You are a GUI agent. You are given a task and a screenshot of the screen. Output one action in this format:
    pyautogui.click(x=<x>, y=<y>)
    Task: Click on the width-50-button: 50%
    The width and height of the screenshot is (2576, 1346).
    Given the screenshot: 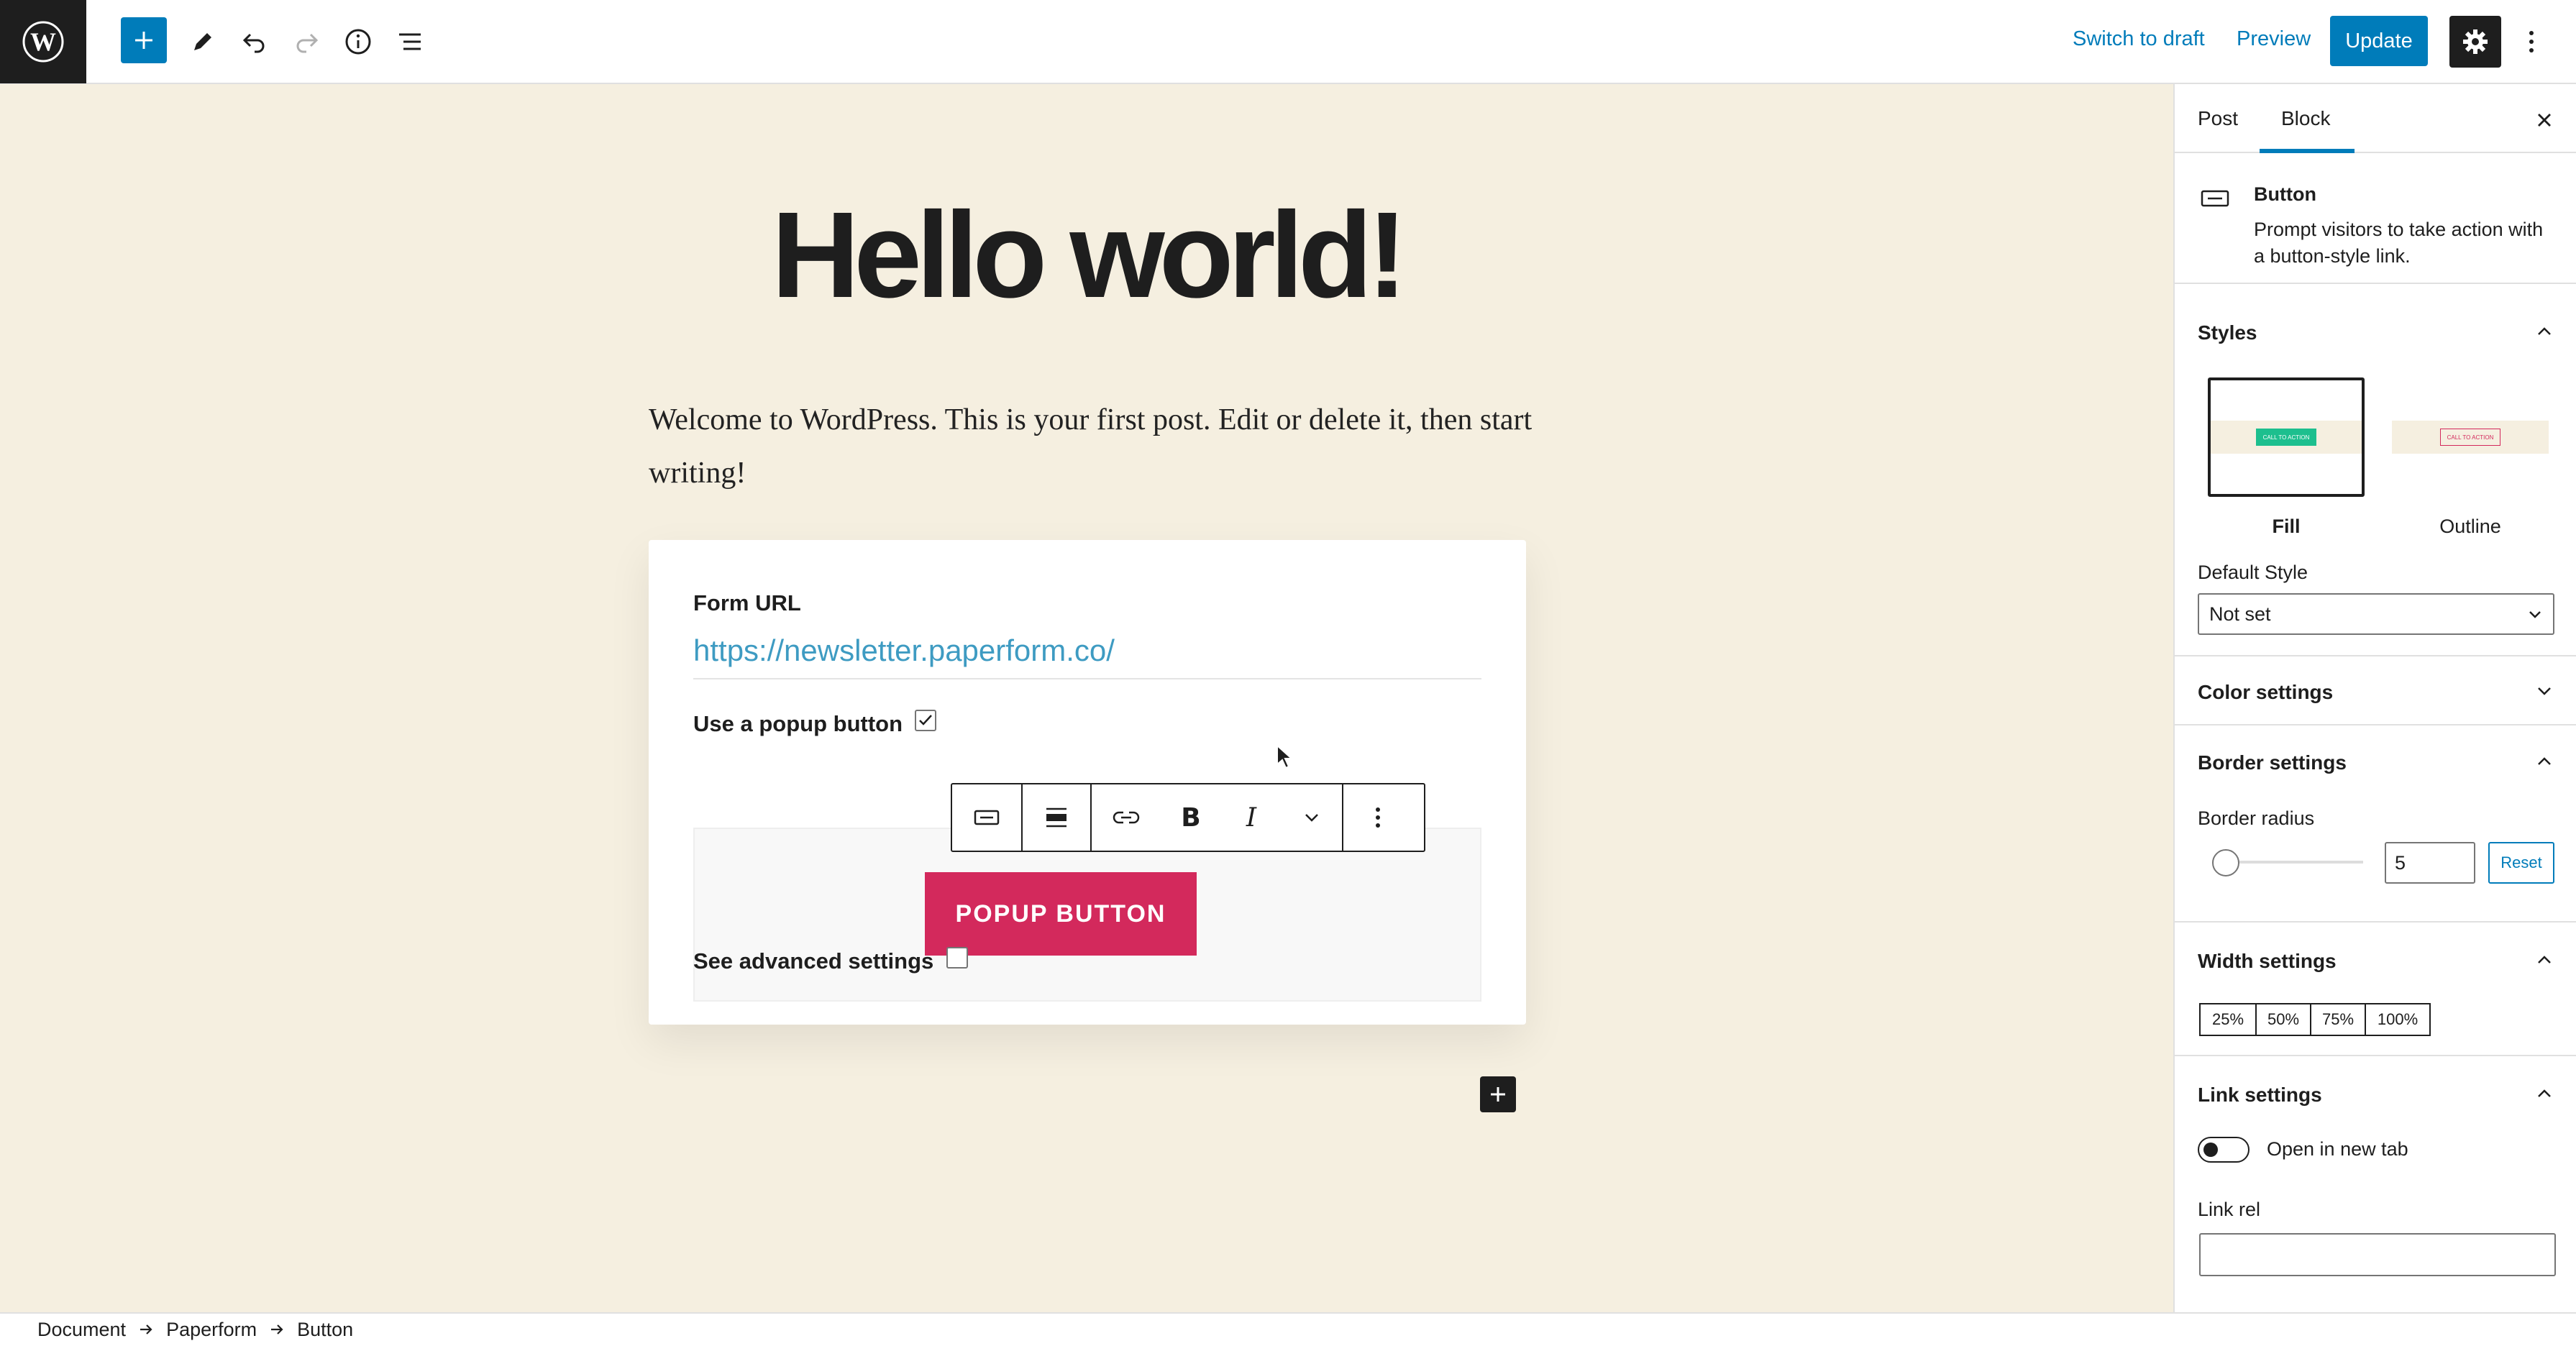 What is the action you would take?
    pyautogui.click(x=2283, y=1019)
    